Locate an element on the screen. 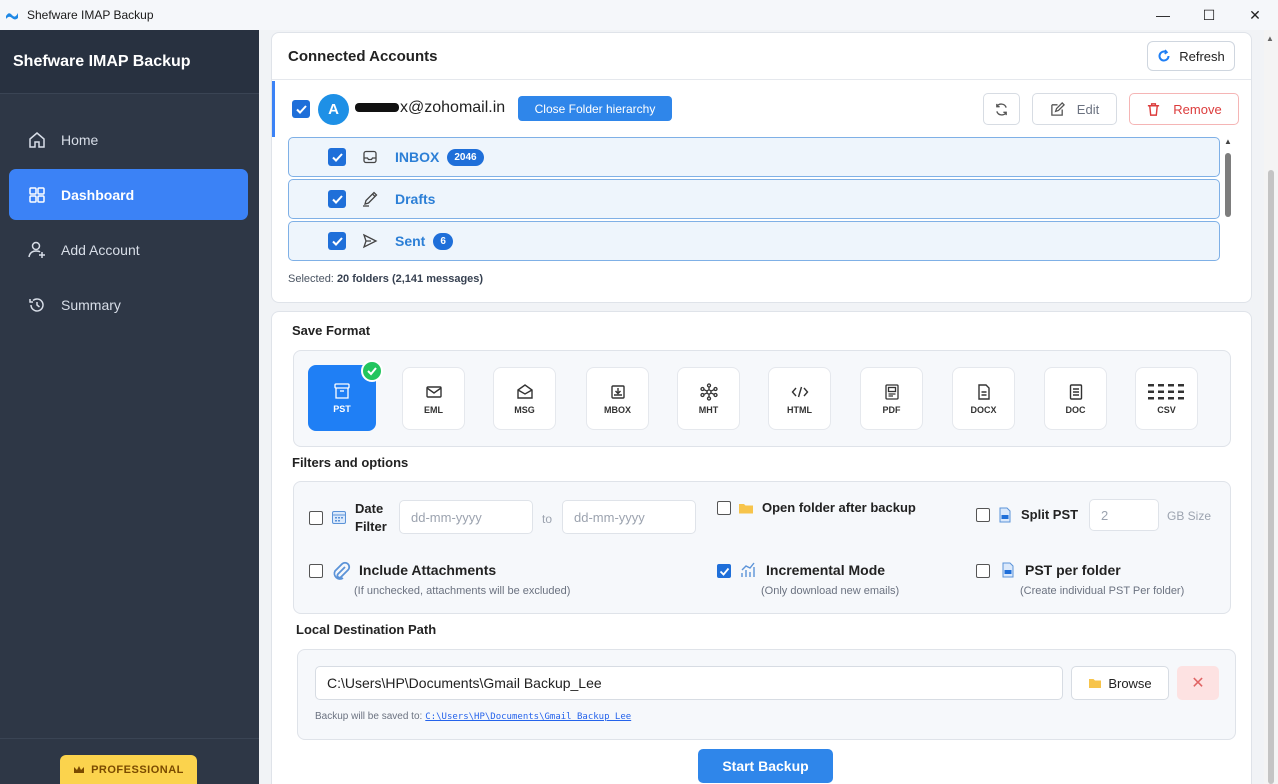  sidebar-item-add-account: Add Account is located at coordinates (128, 249).